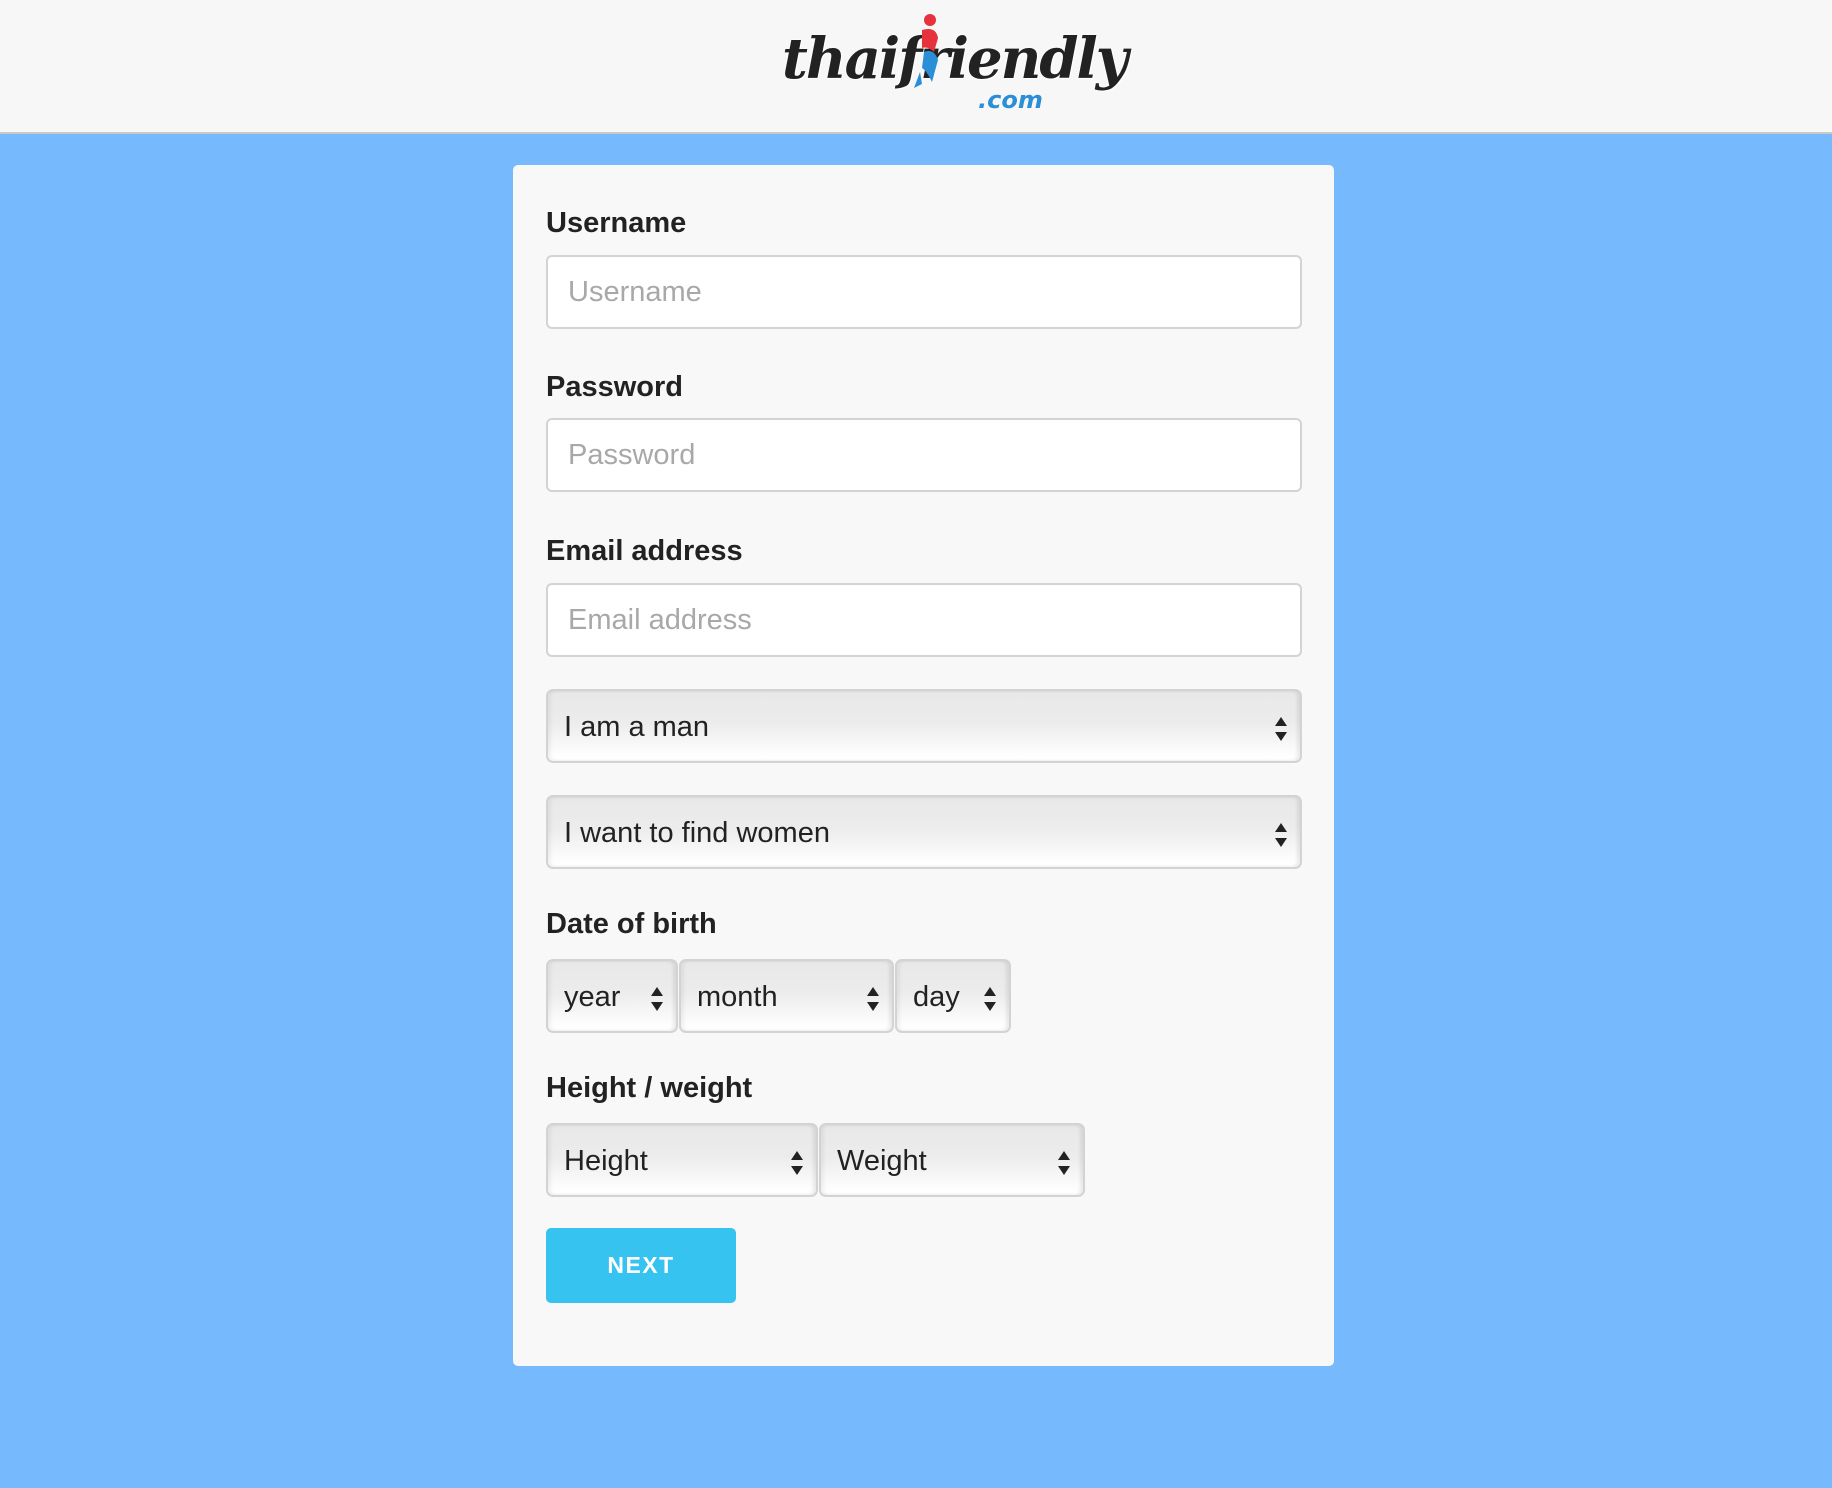 The image size is (1832, 1488). I want to click on site-header: thaifriendly .com, so click(916, 67).